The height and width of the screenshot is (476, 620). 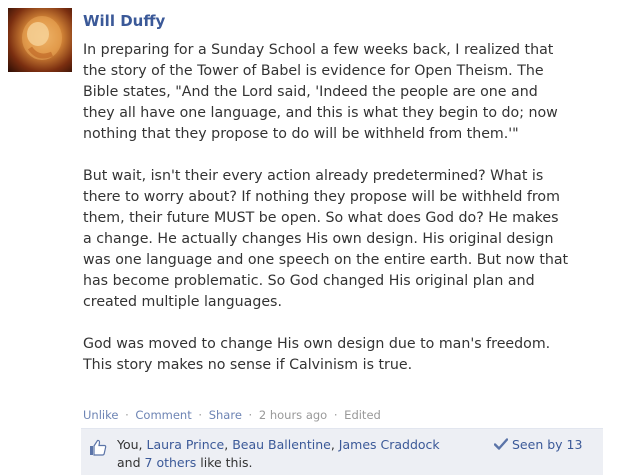 I want to click on avatar-image, so click(x=42, y=38).